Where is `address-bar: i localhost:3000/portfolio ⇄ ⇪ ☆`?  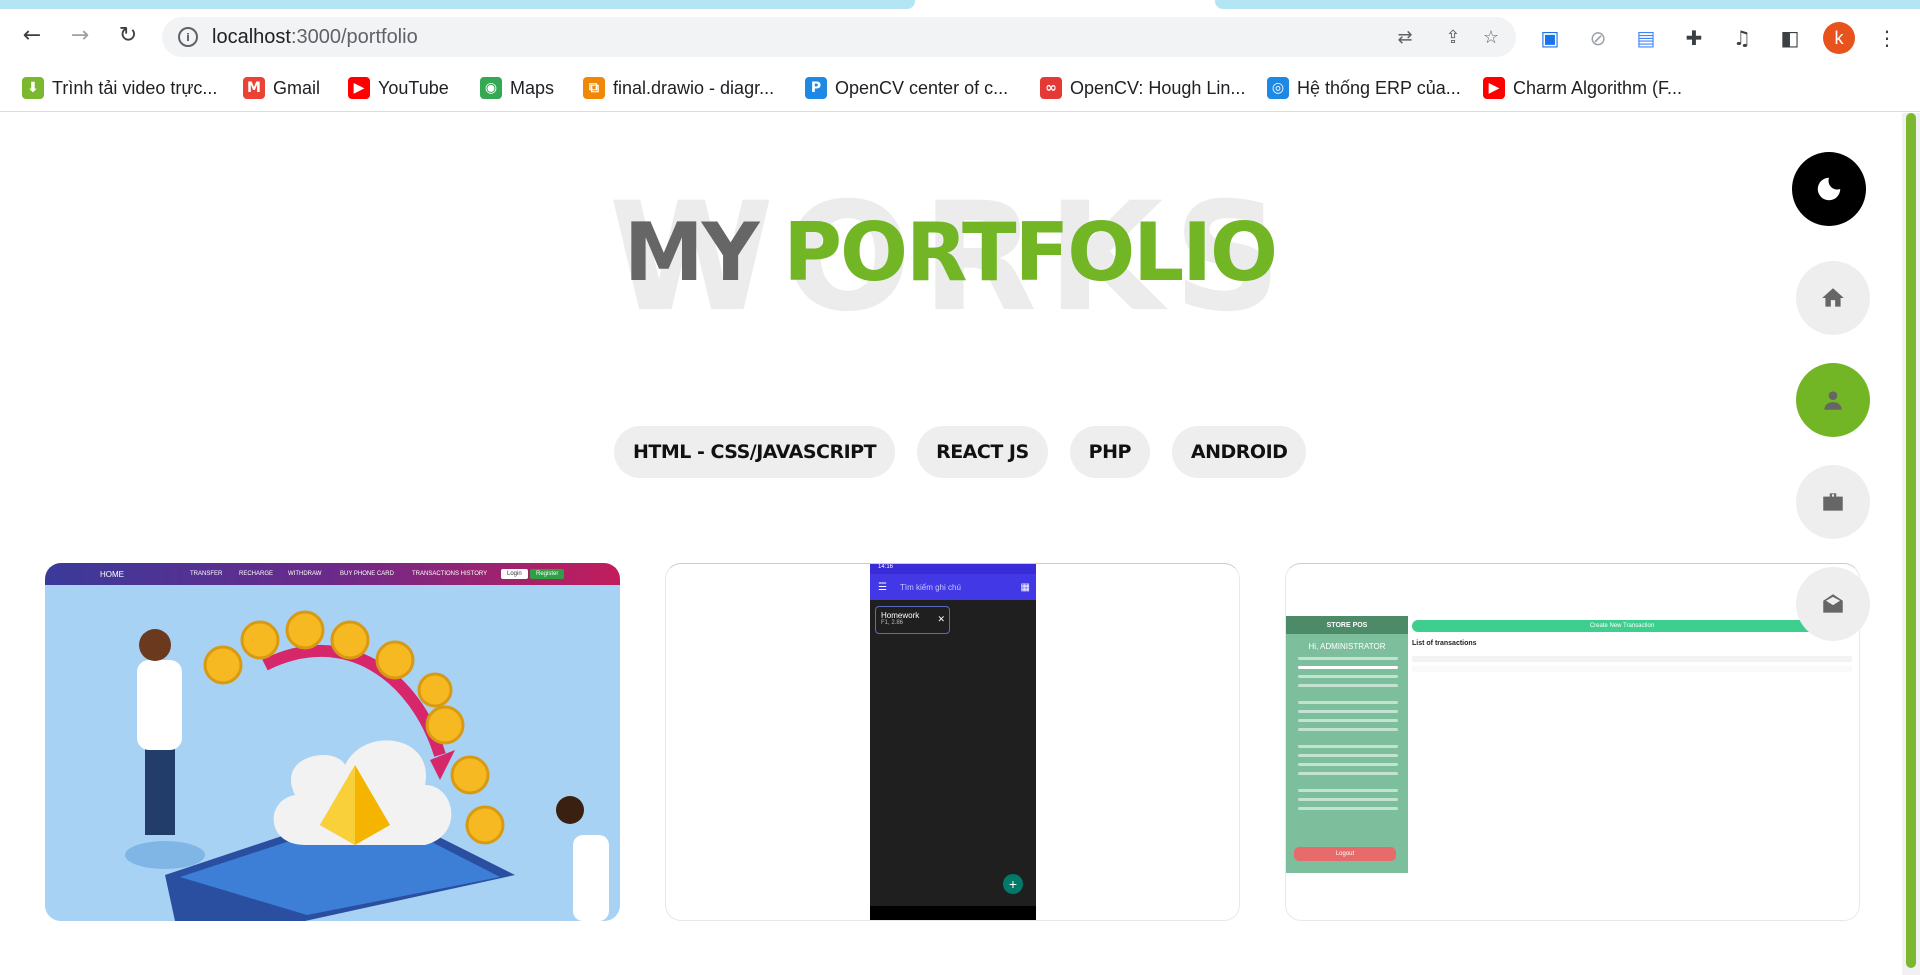
address-bar: i localhost:3000/portfolio ⇄ ⇪ ☆ is located at coordinates (839, 37).